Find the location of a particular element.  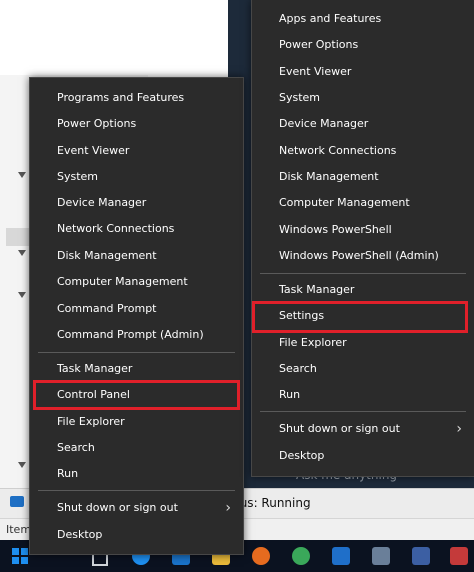

menu-item-windows-powershell: Windows PowerShell is located at coordinates (363, 230).